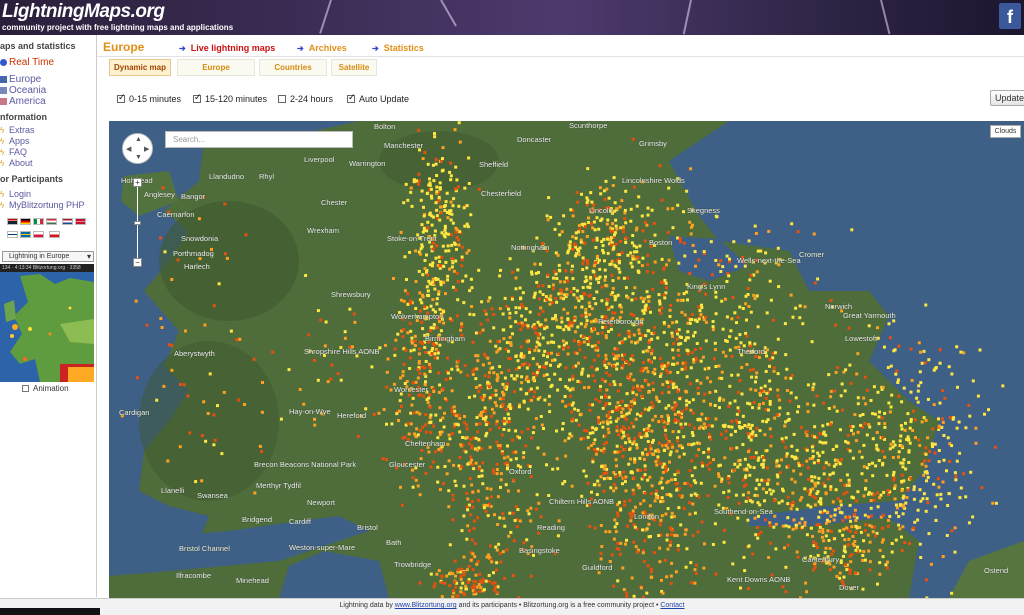 This screenshot has width=1024, height=615. I want to click on sidebar-item-realtime: Real Time, so click(48, 62).